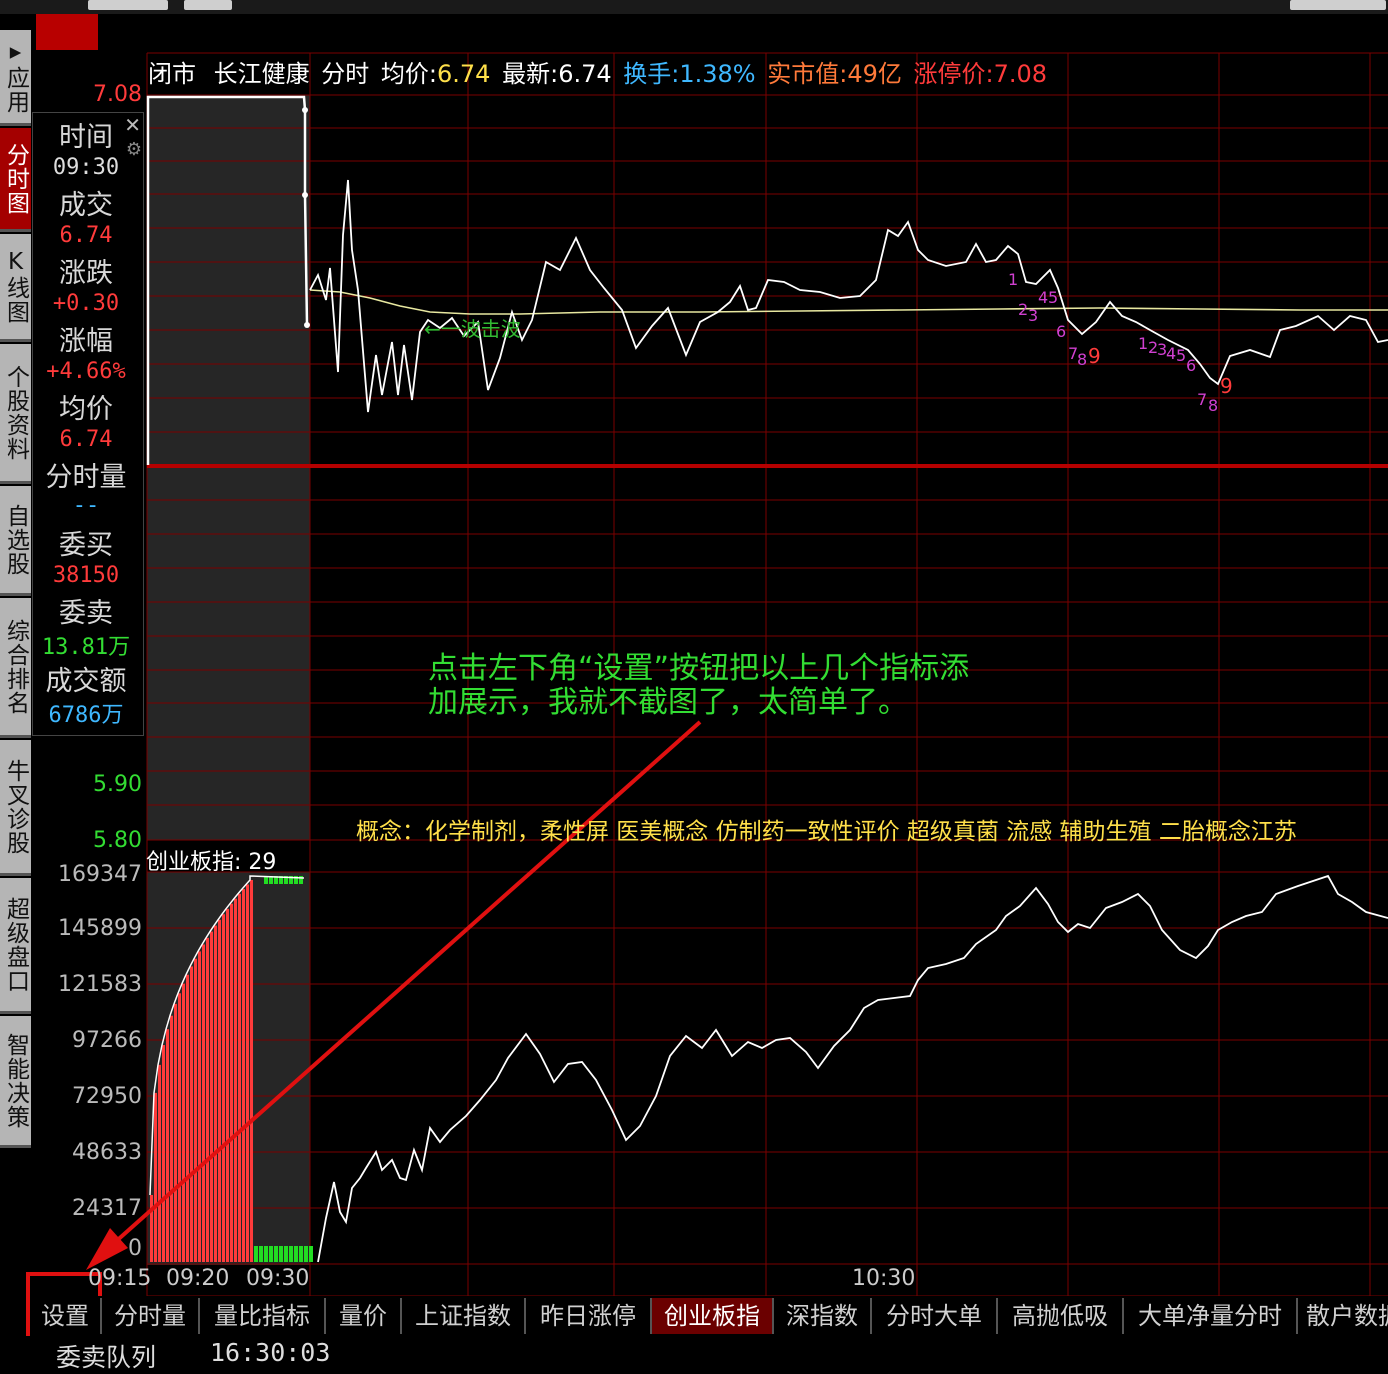  I want to click on tab-settings: 设置, so click(66, 1316).